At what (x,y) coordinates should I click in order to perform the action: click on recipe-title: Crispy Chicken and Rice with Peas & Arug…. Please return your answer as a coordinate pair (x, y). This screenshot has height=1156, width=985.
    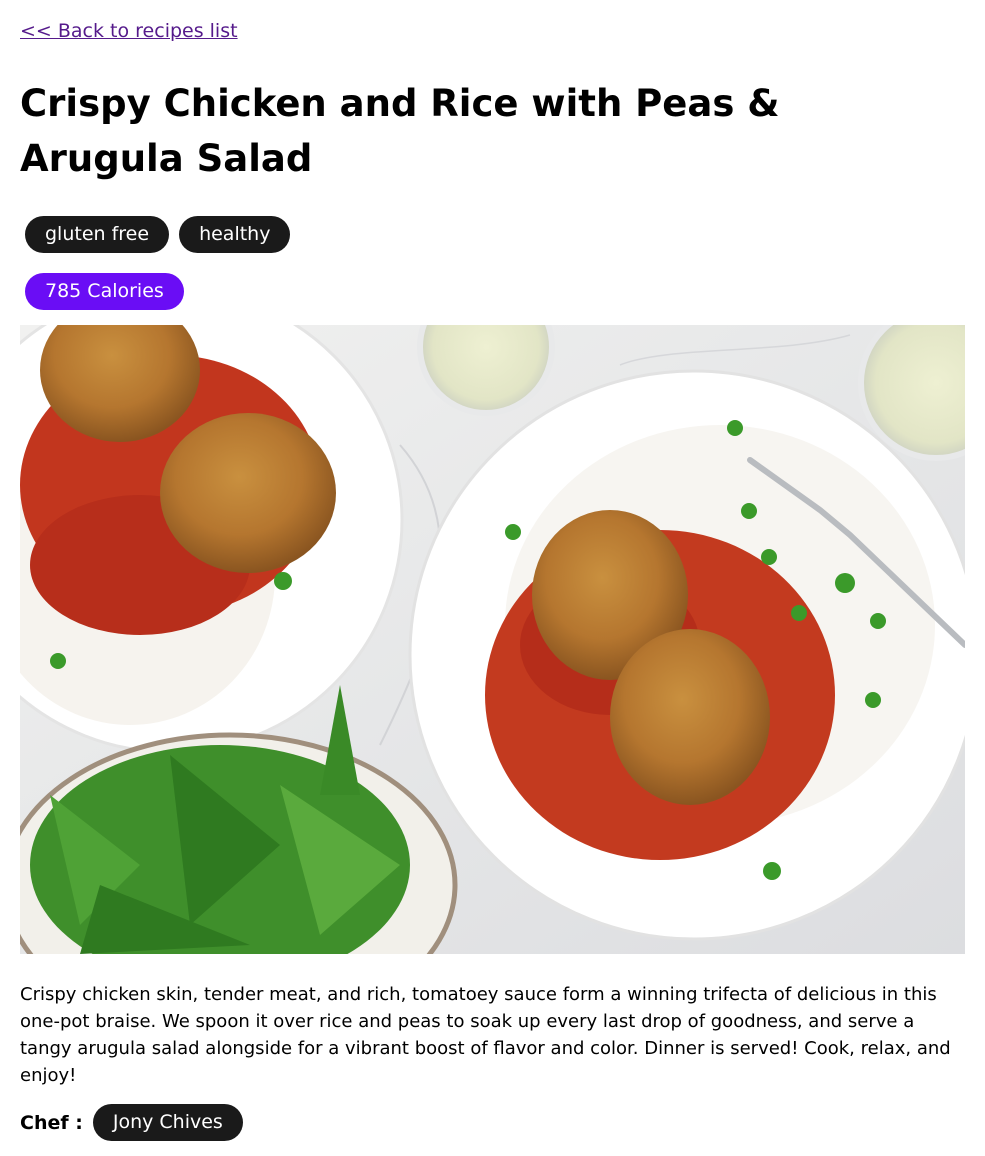
    Looking at the image, I should click on (400, 131).